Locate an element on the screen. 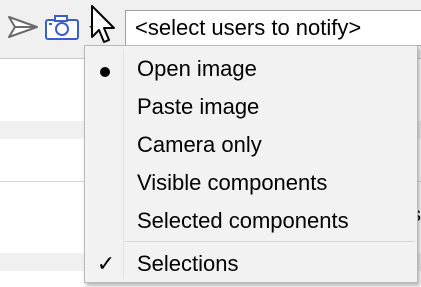 This screenshot has height=287, width=421. notify-users-select: <select users to notify> is located at coordinates (273, 28).